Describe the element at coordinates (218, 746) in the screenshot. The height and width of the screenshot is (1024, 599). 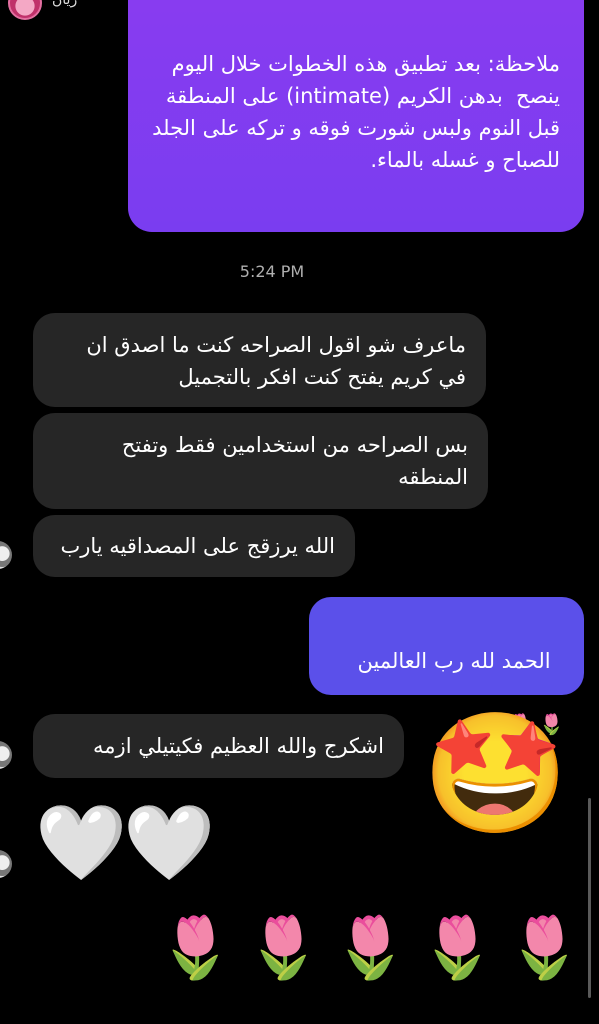
I see `incoming-message: اشكرج والله العظيم فكيتيلي ازمه` at that location.